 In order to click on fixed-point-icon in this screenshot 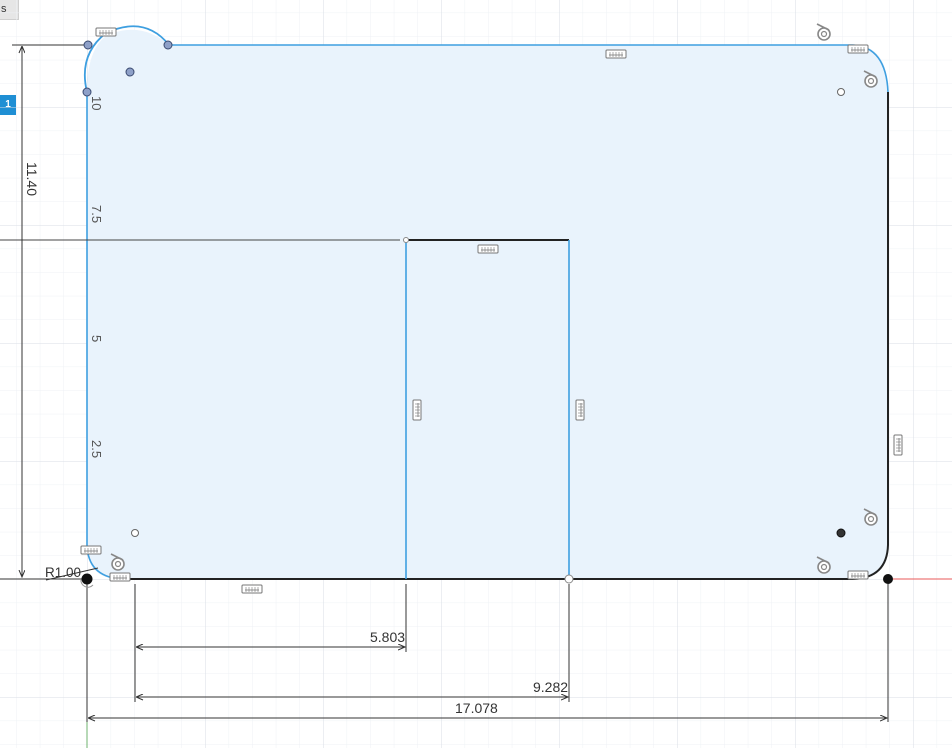, I will do `click(888, 579)`.